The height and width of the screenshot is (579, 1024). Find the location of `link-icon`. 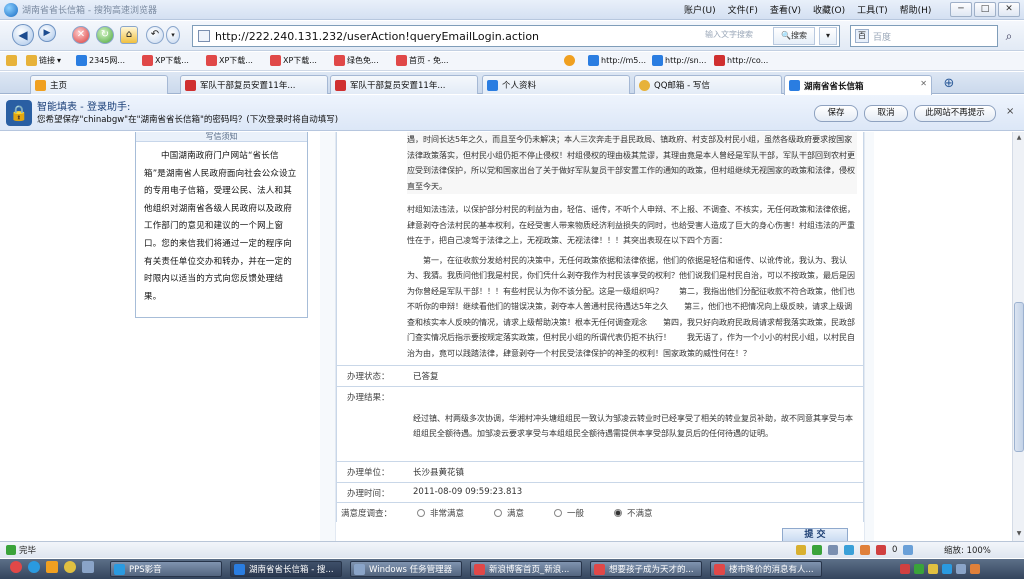

link-icon is located at coordinates (31, 60).